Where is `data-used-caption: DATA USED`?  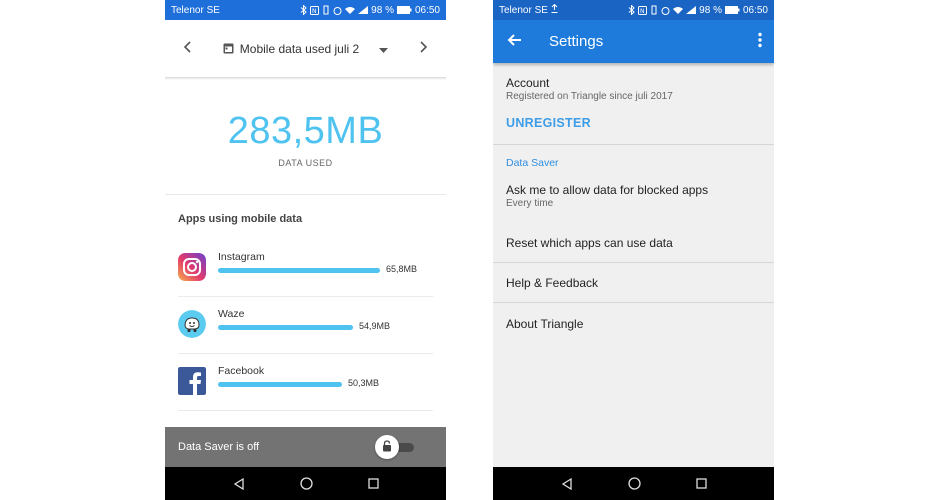
data-used-caption: DATA USED is located at coordinates (305, 163).